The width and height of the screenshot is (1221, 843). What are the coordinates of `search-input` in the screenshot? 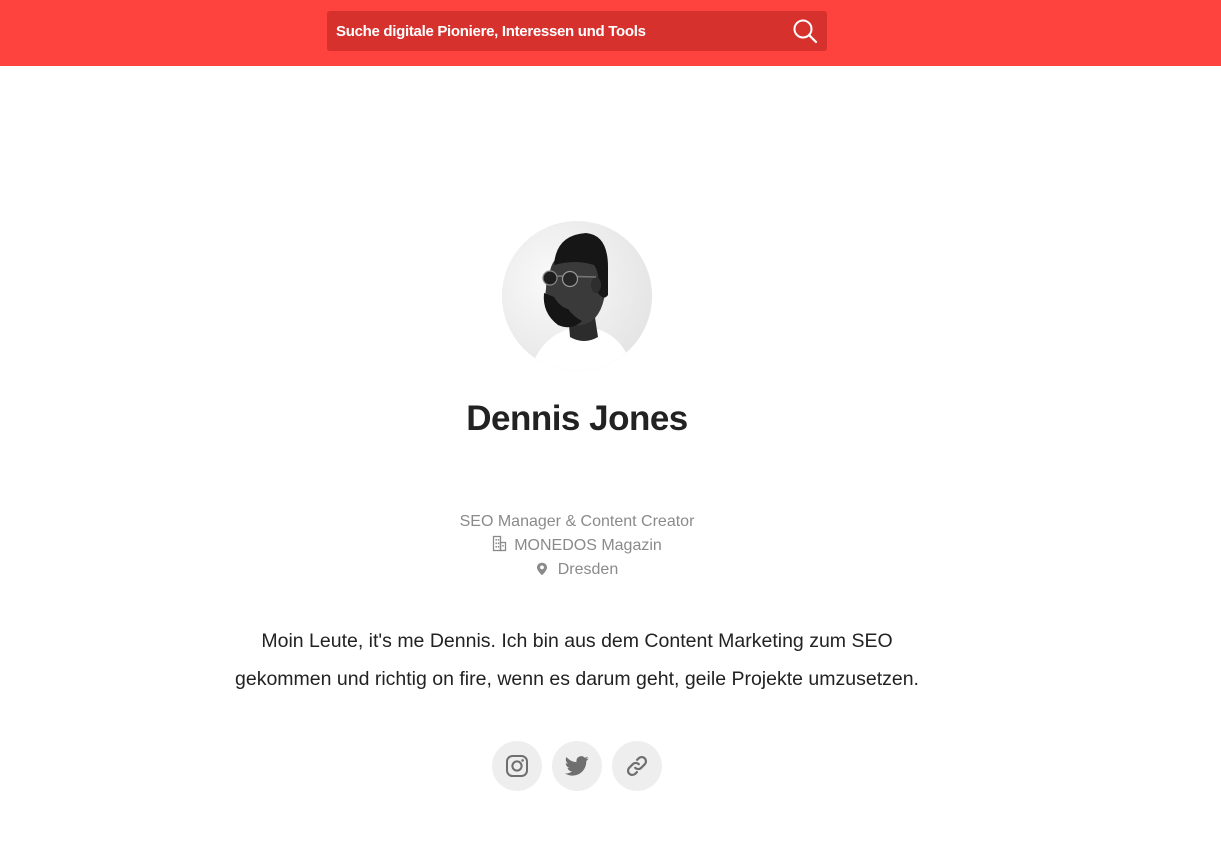 It's located at (552, 31).